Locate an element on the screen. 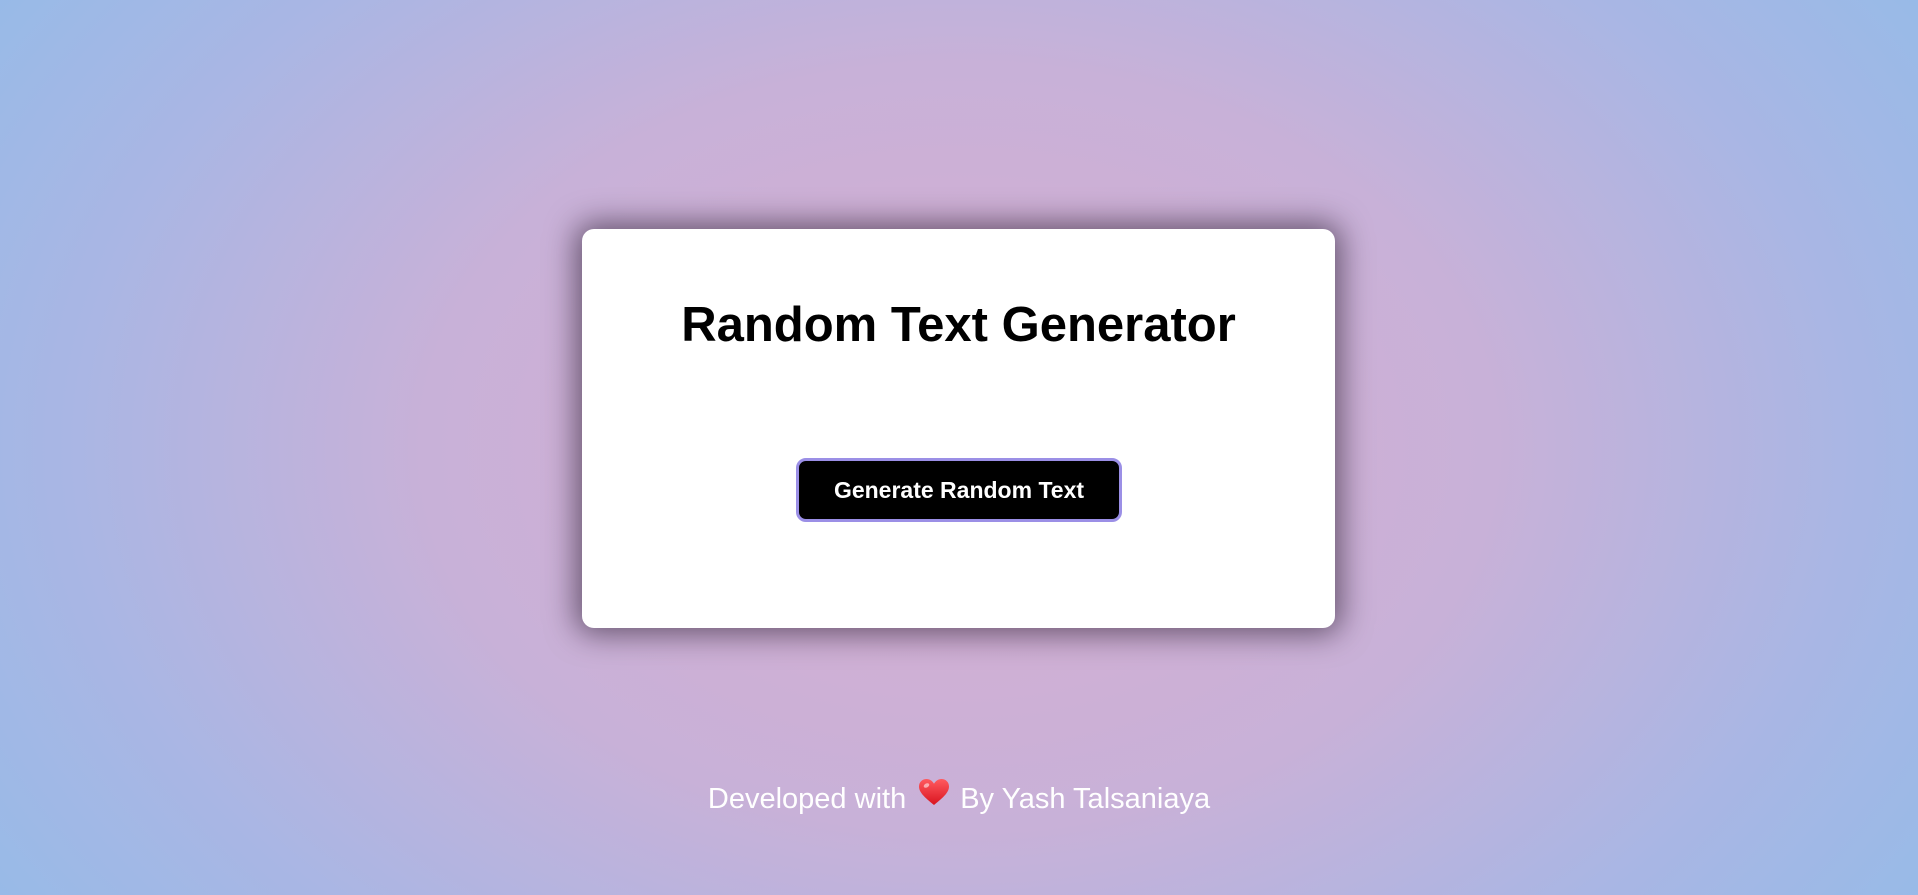 This screenshot has height=895, width=1918. heart-icon is located at coordinates (934, 797).